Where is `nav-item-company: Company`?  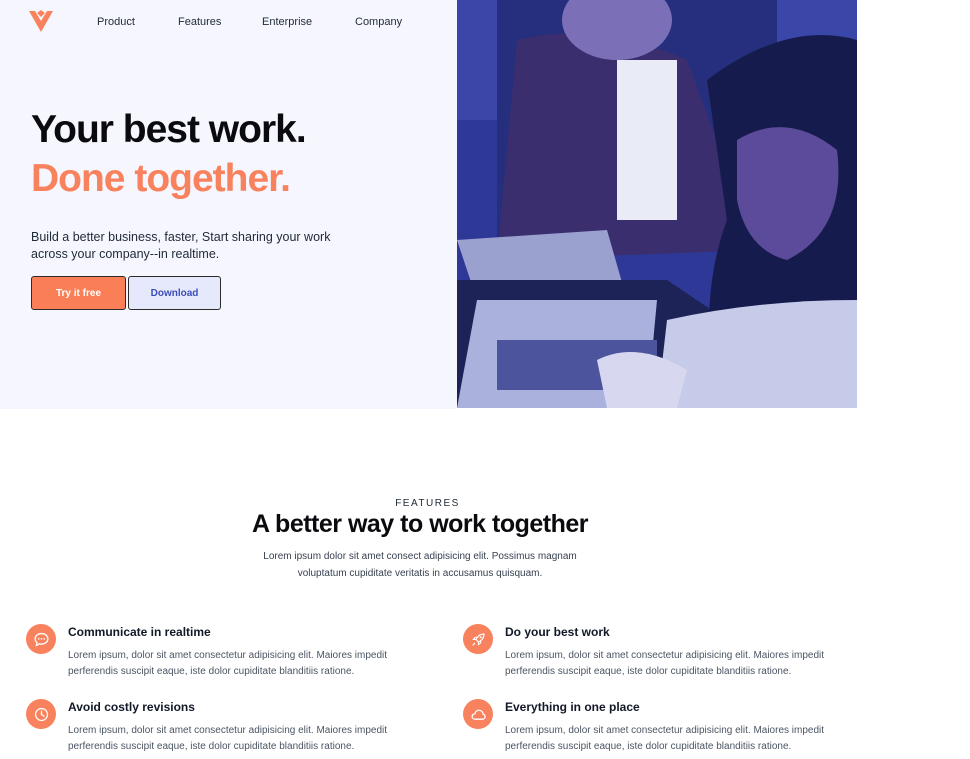
nav-item-company: Company is located at coordinates (378, 22).